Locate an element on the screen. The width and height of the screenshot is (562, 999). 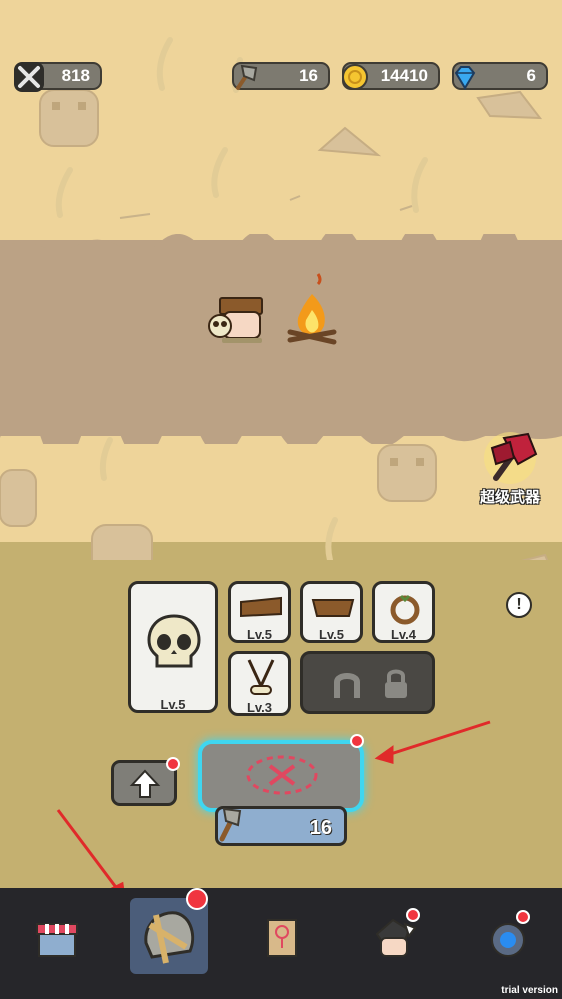
nav-map-tab is located at coordinates (282, 938).